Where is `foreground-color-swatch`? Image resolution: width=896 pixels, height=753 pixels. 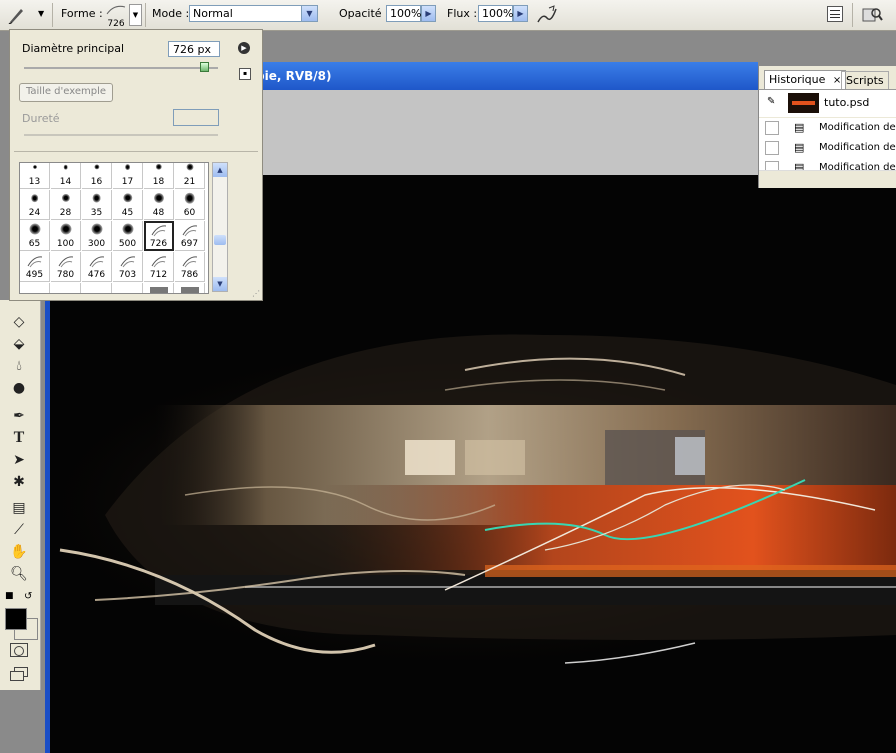 foreground-color-swatch is located at coordinates (16, 619).